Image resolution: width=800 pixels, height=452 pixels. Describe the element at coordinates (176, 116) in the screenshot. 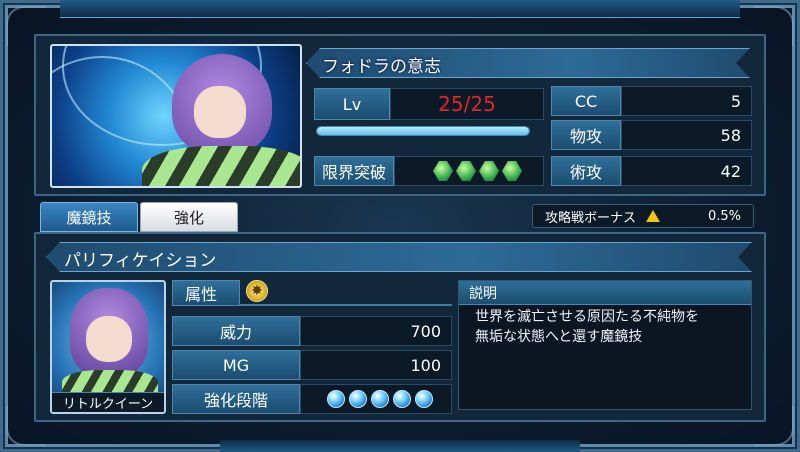

I see `card-artwork` at that location.